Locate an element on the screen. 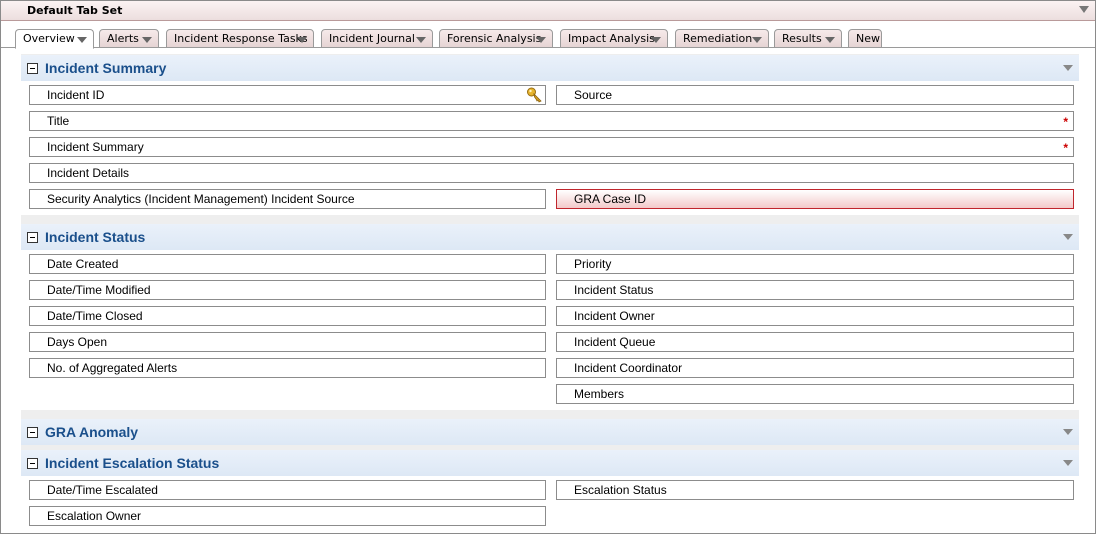 This screenshot has height=534, width=1096. tab-label: Incident Response Tasks is located at coordinates (241, 38).